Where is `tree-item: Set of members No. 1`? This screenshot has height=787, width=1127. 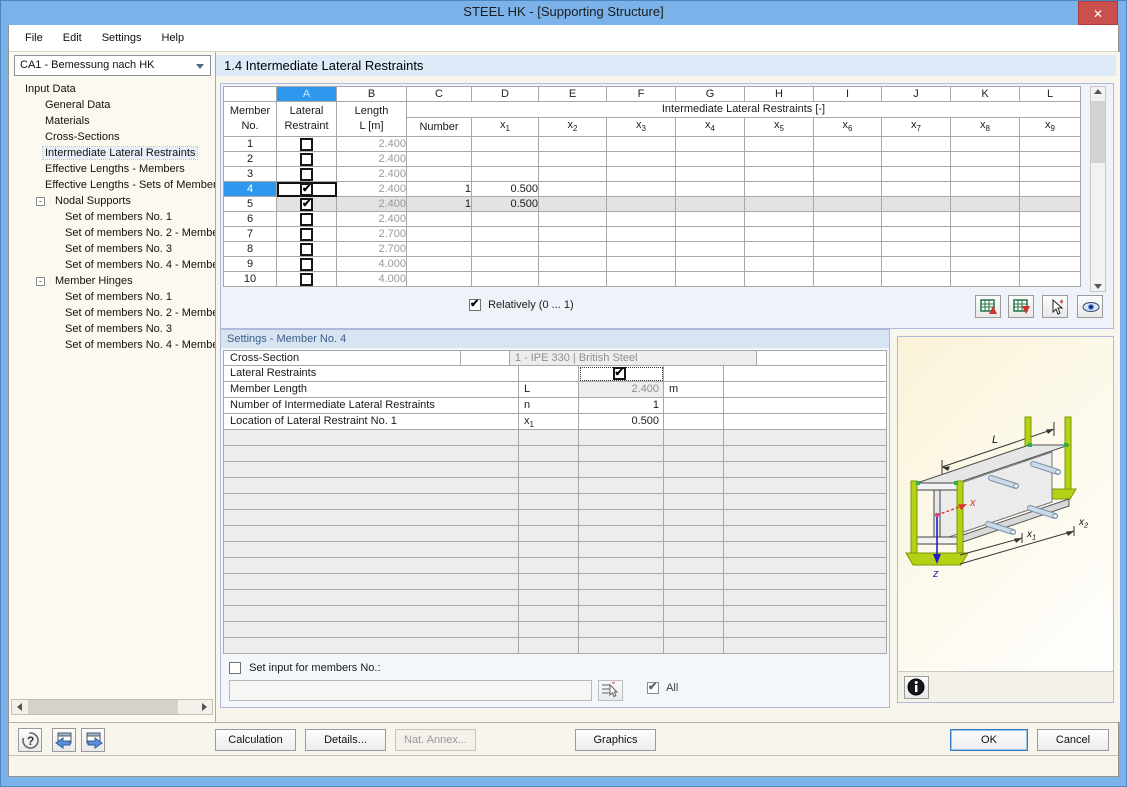
tree-item: Set of members No. 1 is located at coordinates (112, 297).